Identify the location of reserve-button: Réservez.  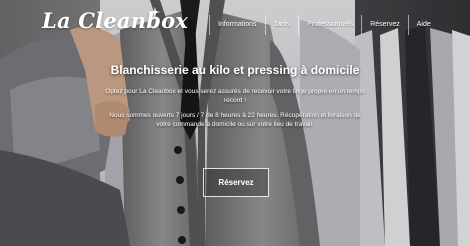
(236, 182).